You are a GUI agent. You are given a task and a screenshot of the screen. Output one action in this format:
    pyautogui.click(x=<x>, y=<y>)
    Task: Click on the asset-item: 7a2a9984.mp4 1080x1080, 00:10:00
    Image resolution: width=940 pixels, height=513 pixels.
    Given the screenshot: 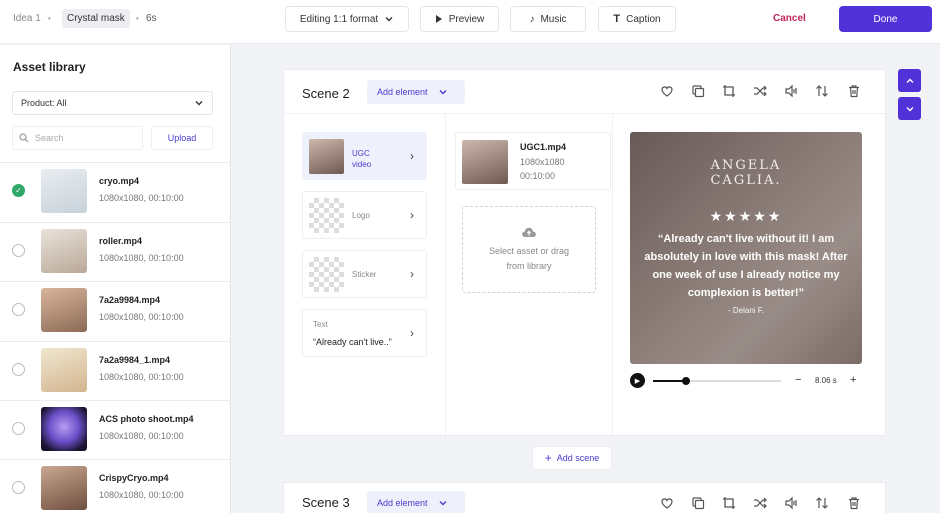 What is the action you would take?
    pyautogui.click(x=115, y=310)
    